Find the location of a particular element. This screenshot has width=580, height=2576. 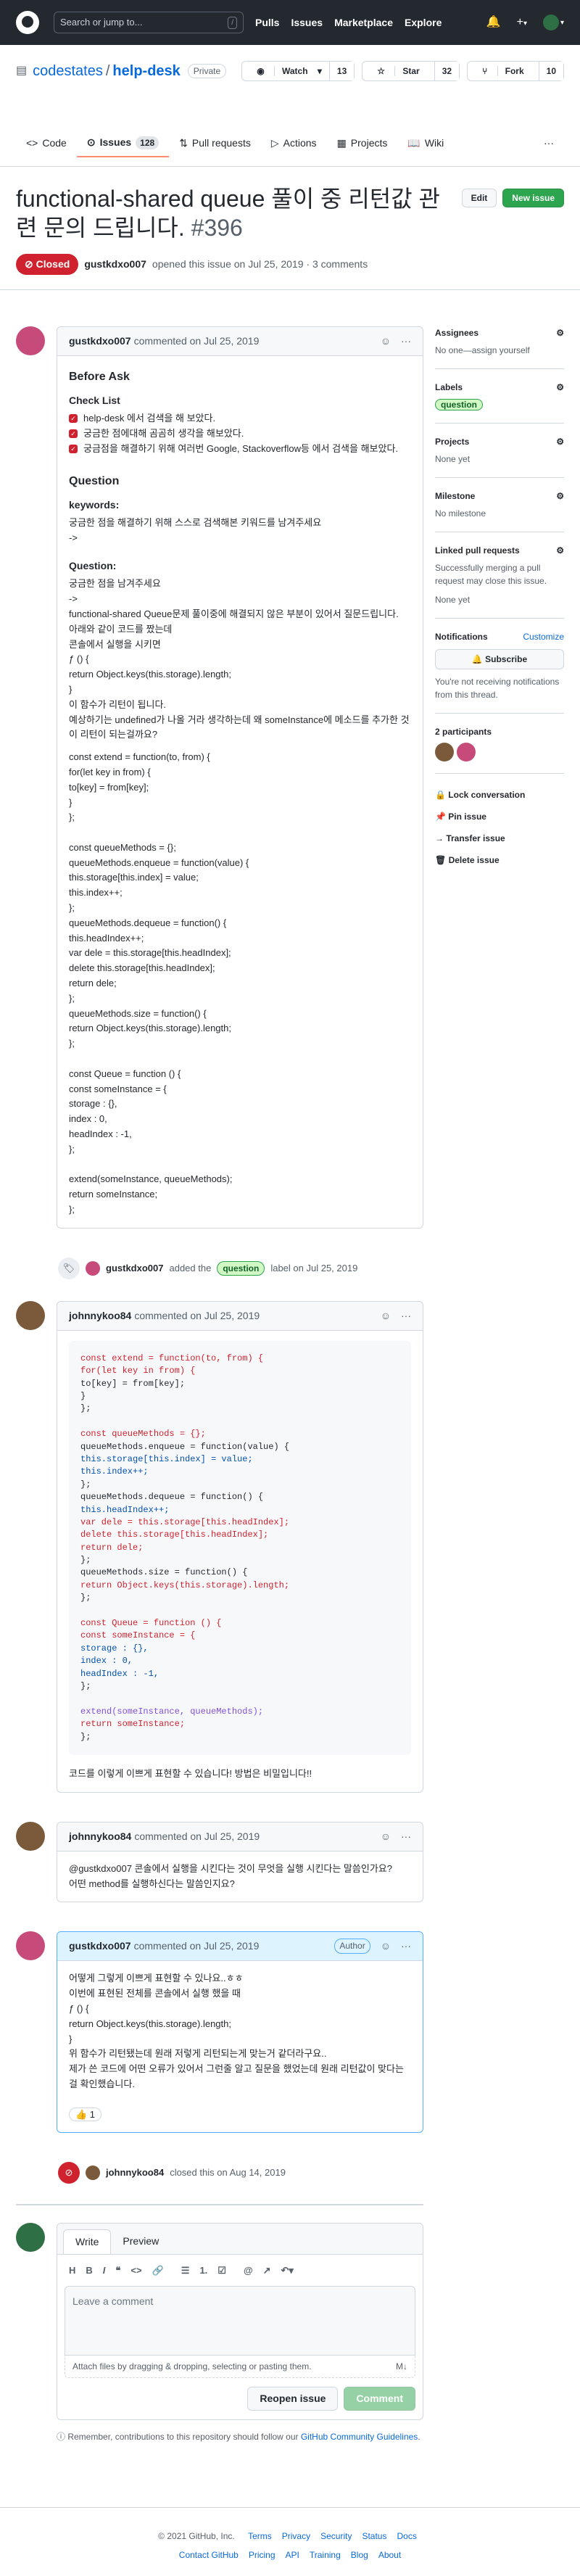

tab-actions: ▷ Actions is located at coordinates (294, 143).